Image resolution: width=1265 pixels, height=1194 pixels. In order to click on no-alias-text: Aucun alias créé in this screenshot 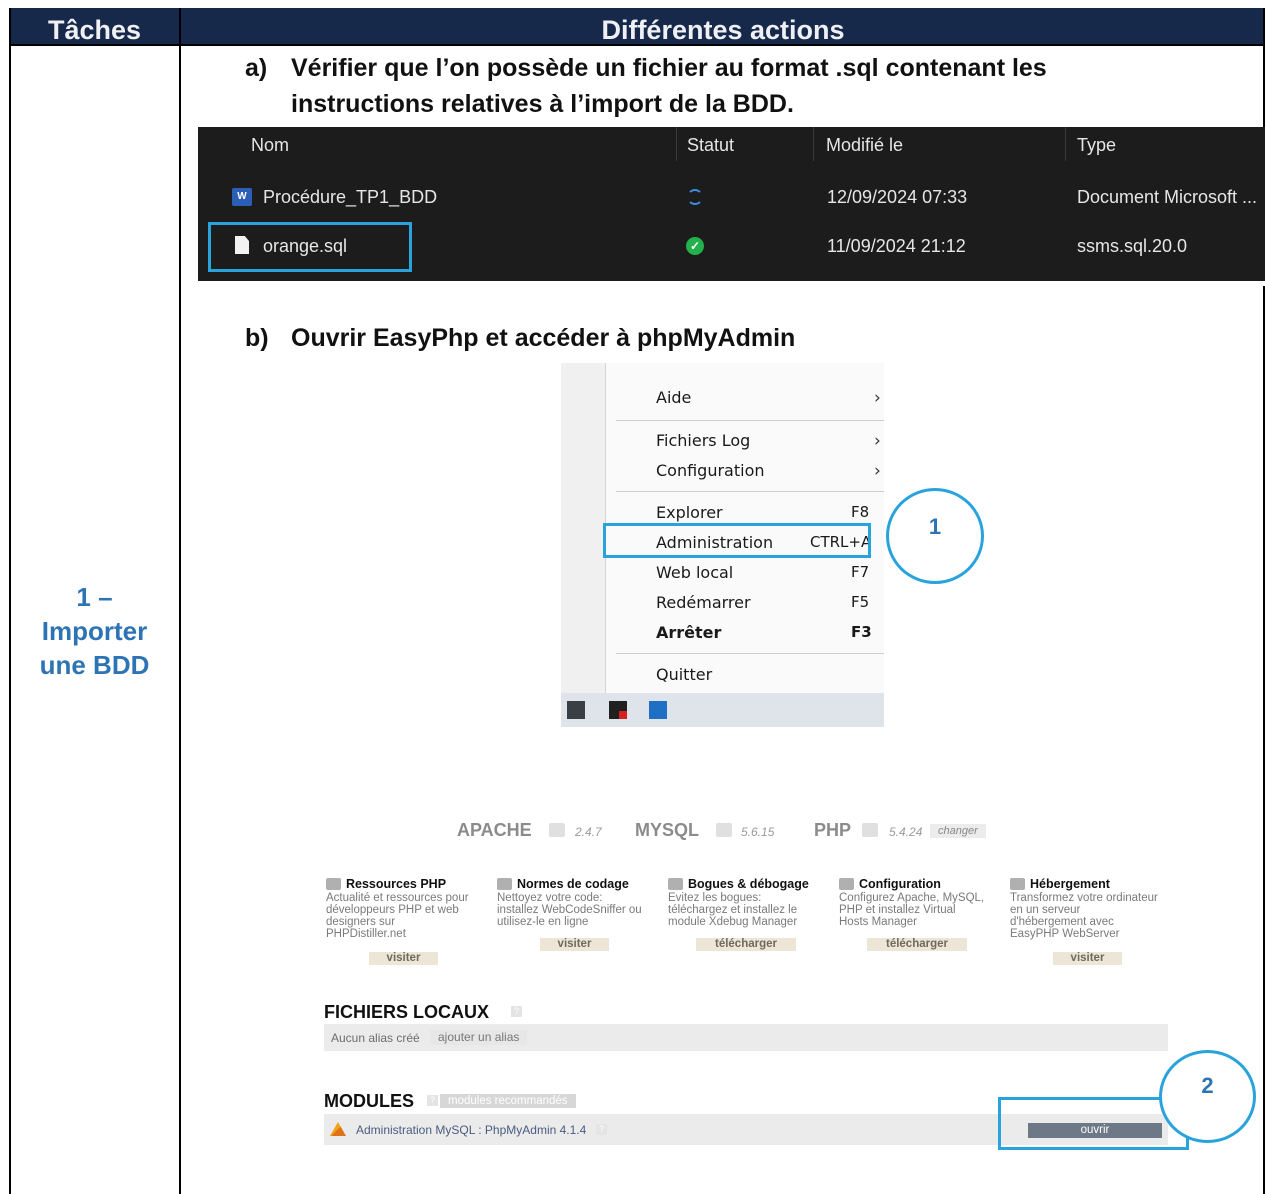, I will do `click(375, 1038)`.